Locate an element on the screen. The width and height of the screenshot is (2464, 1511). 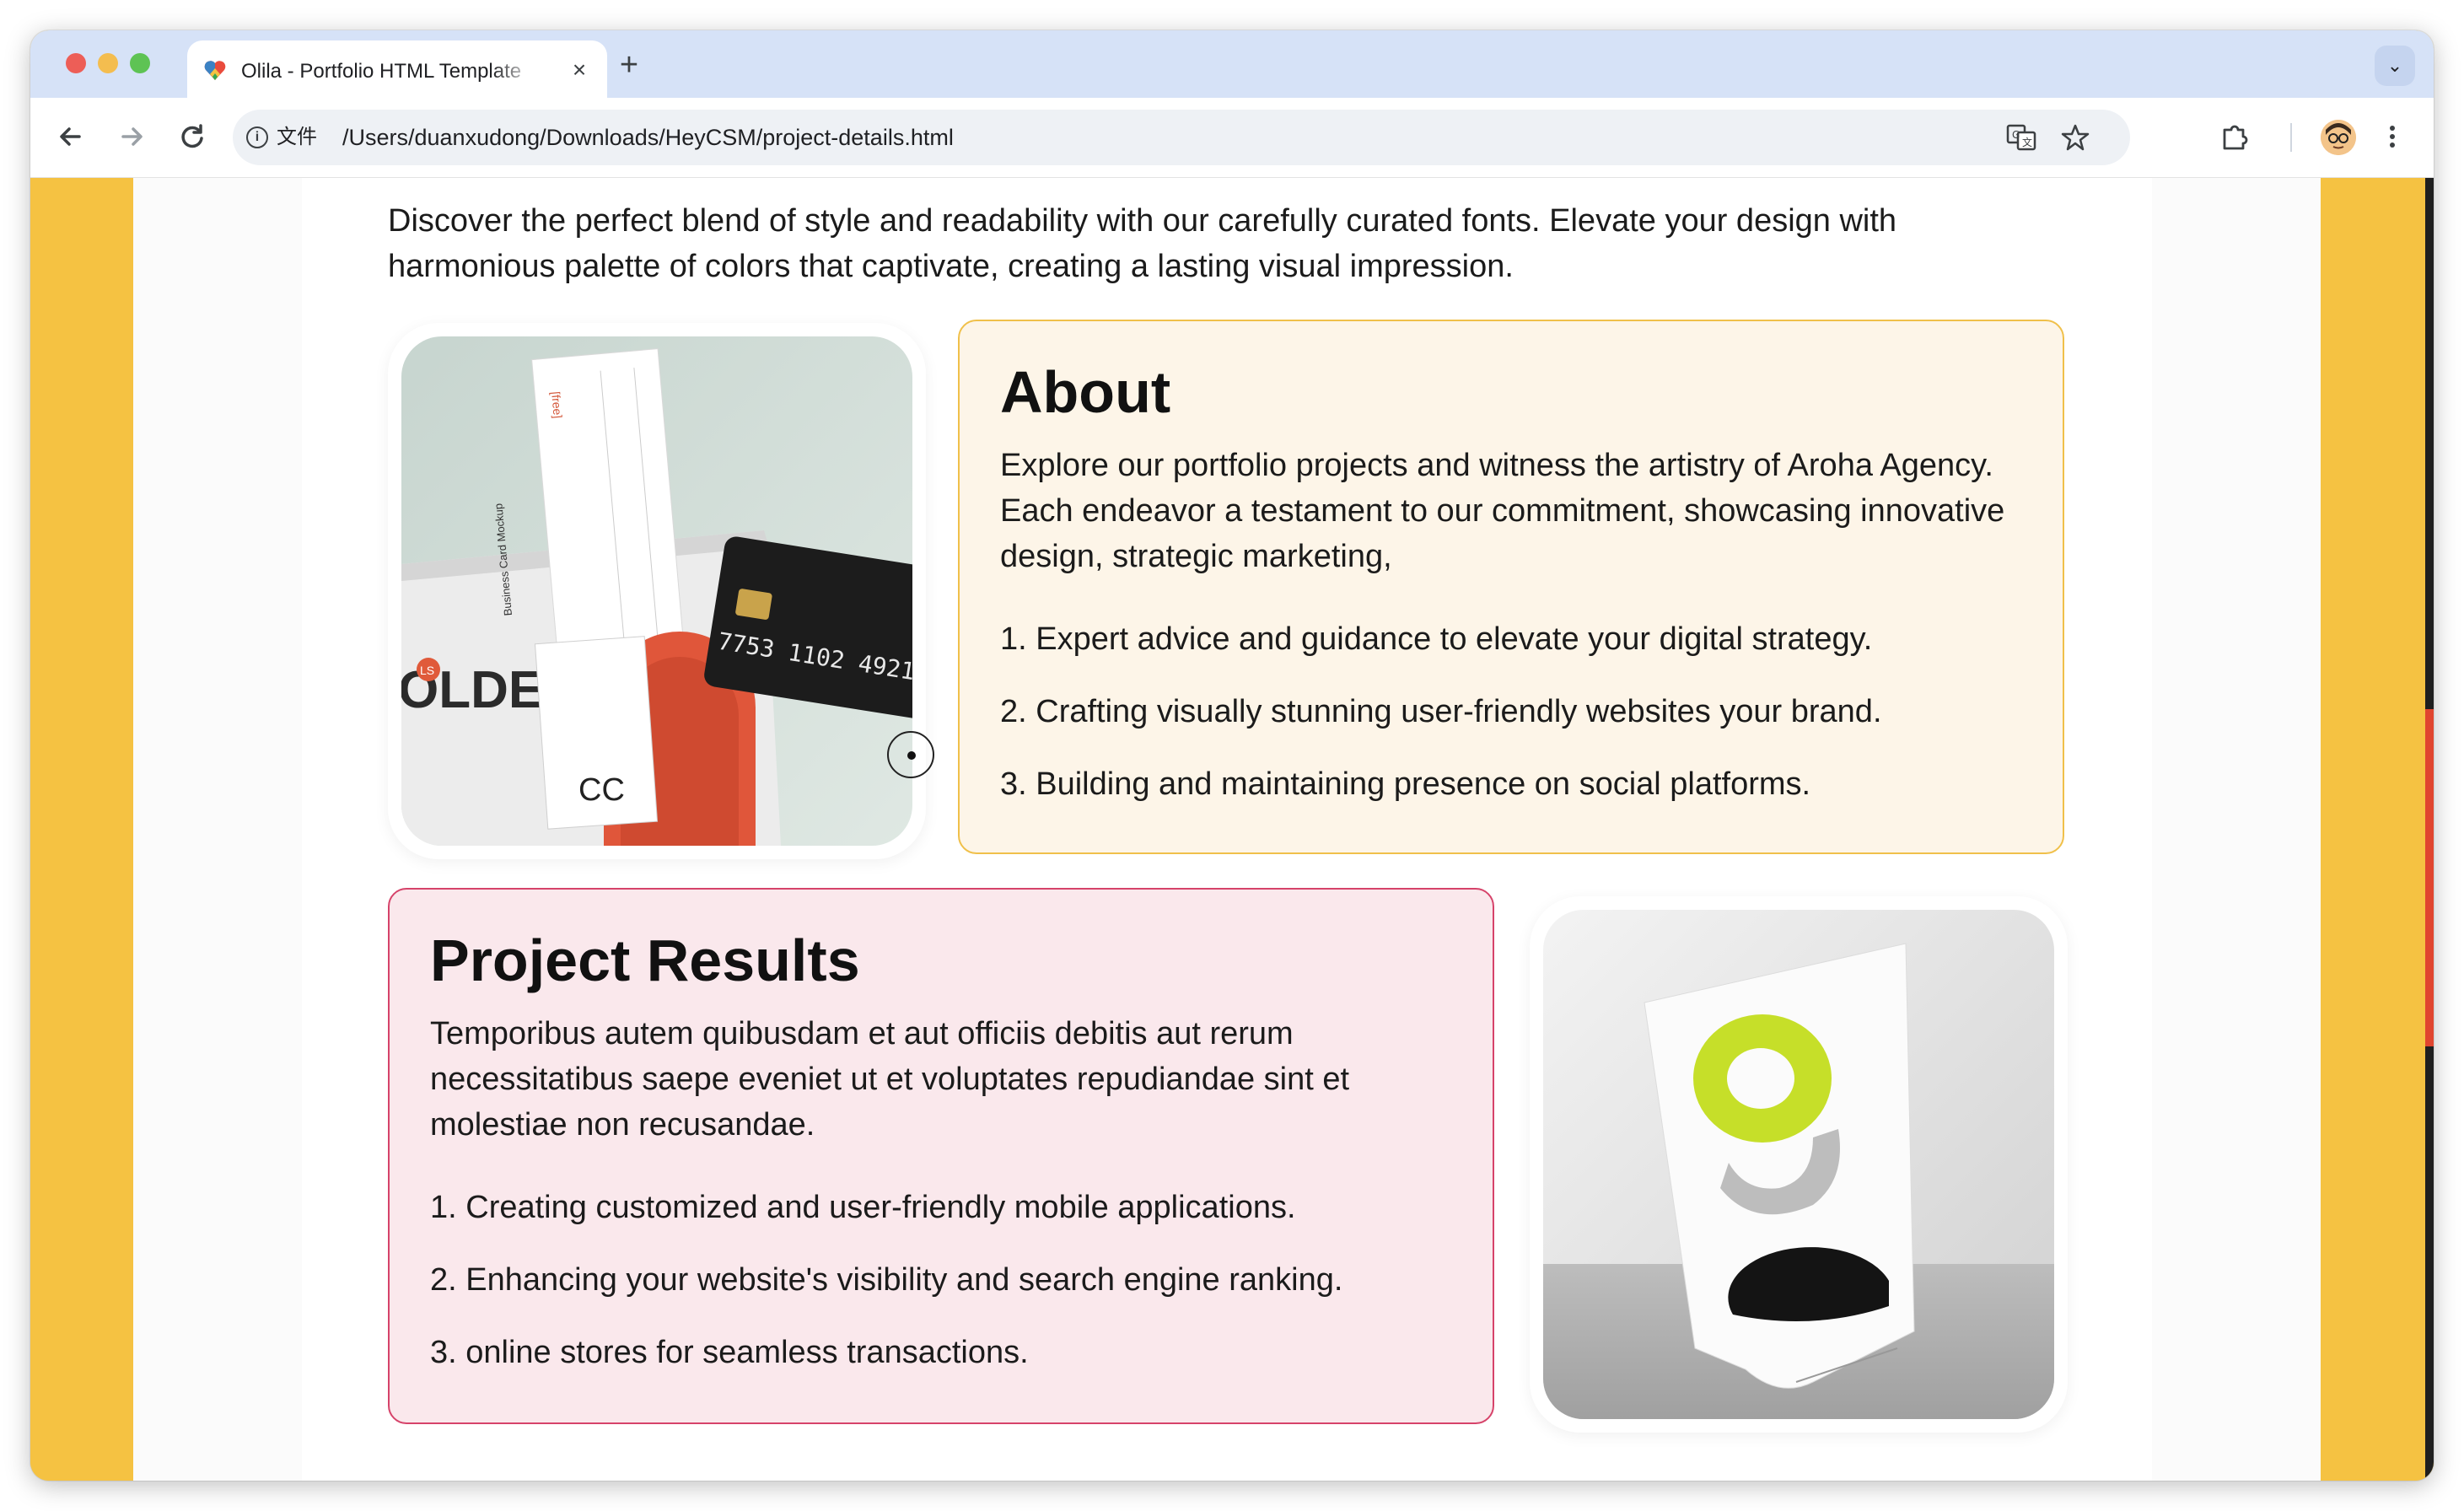
scrollbar is located at coordinates (2429, 829).